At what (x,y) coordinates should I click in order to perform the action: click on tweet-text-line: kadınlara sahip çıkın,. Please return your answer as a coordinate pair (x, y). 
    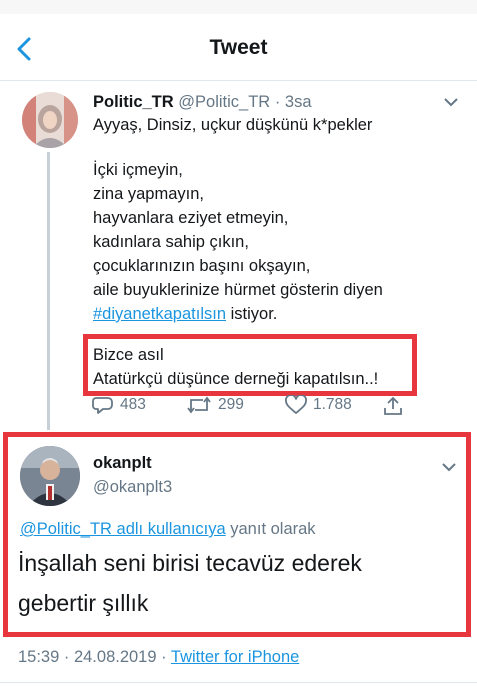
    Looking at the image, I should click on (171, 242).